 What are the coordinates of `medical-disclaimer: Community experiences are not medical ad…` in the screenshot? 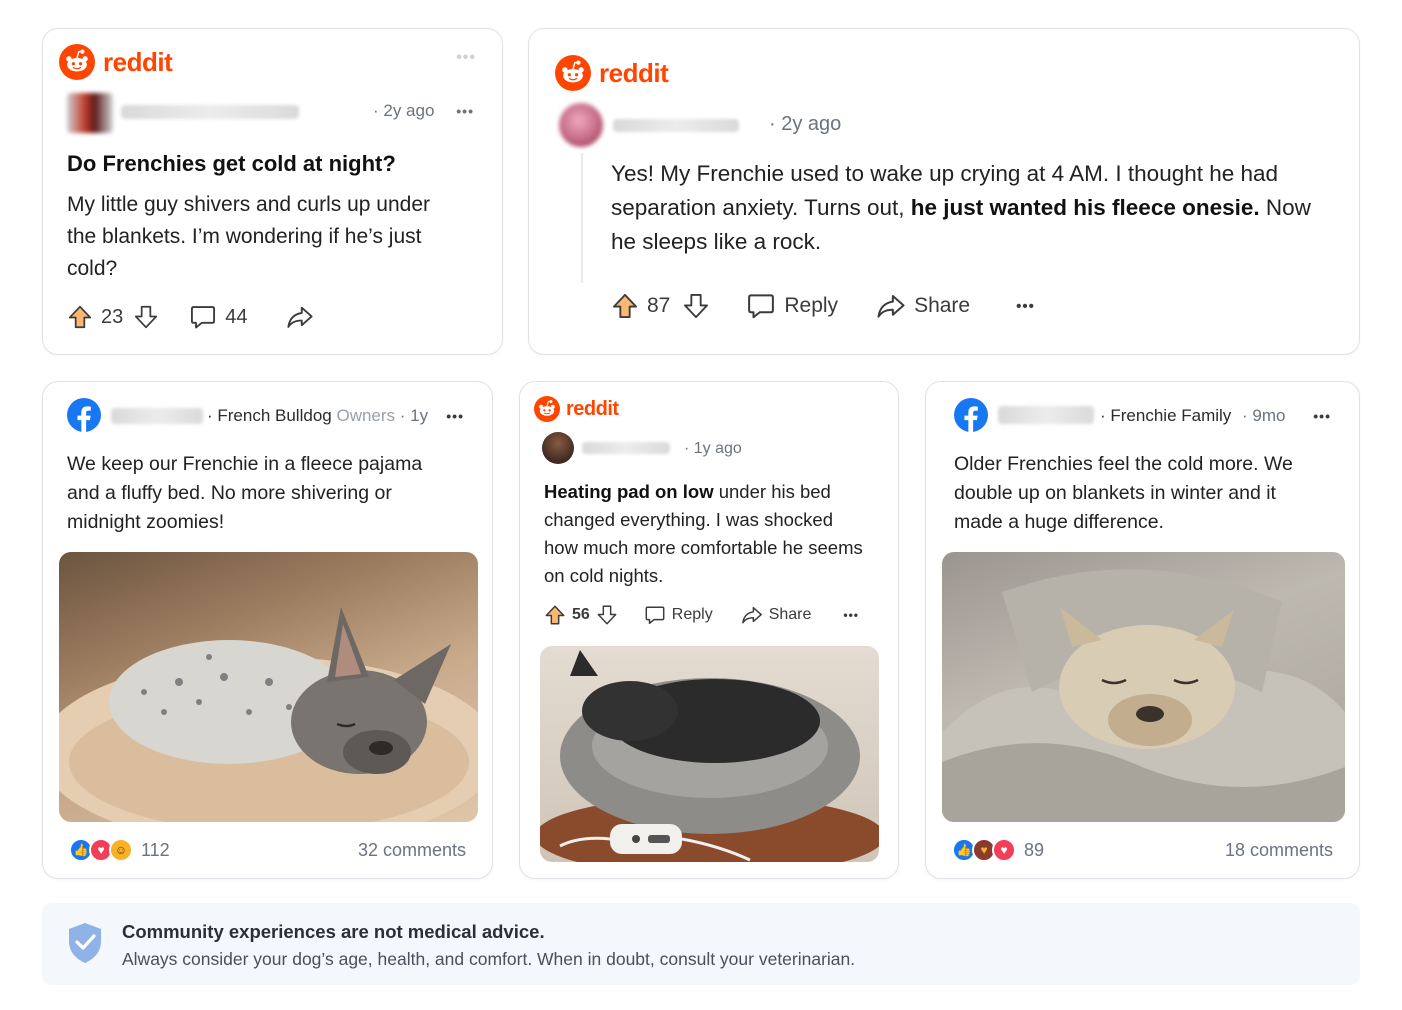 It's located at (701, 944).